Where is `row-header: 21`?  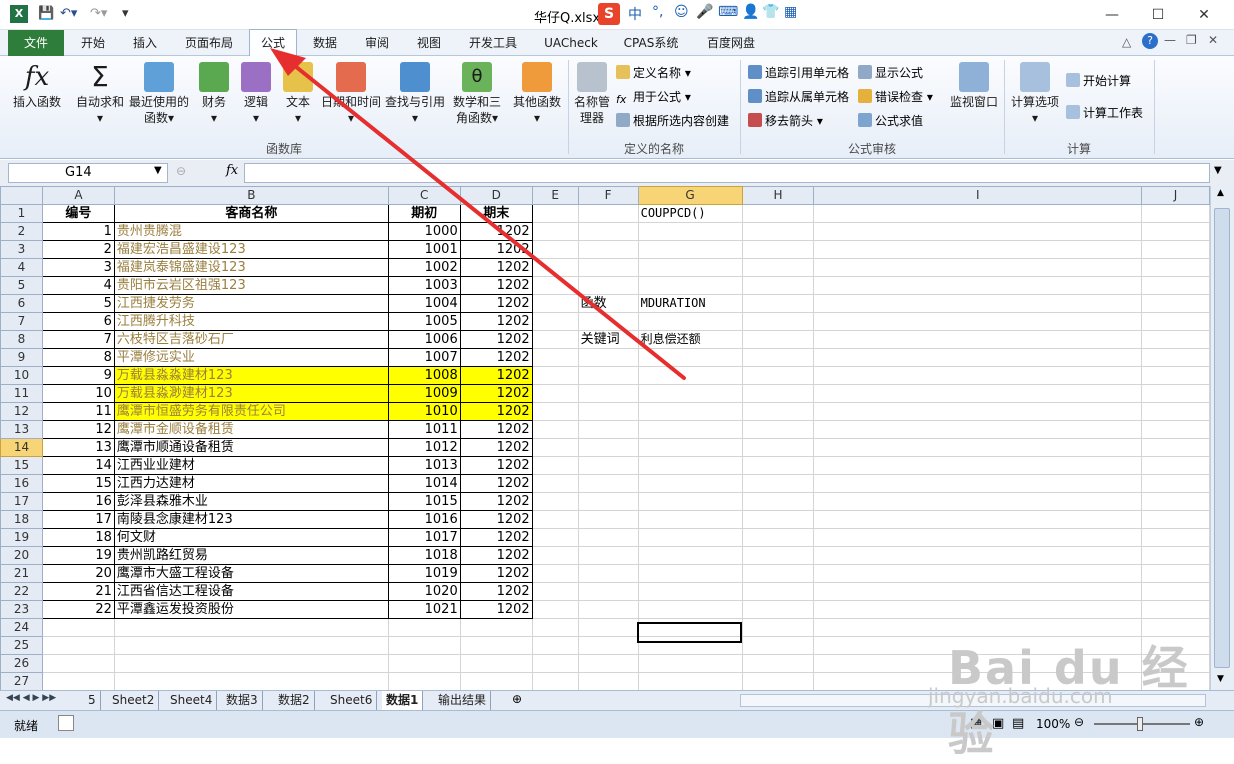
row-header: 21 is located at coordinates (21, 573).